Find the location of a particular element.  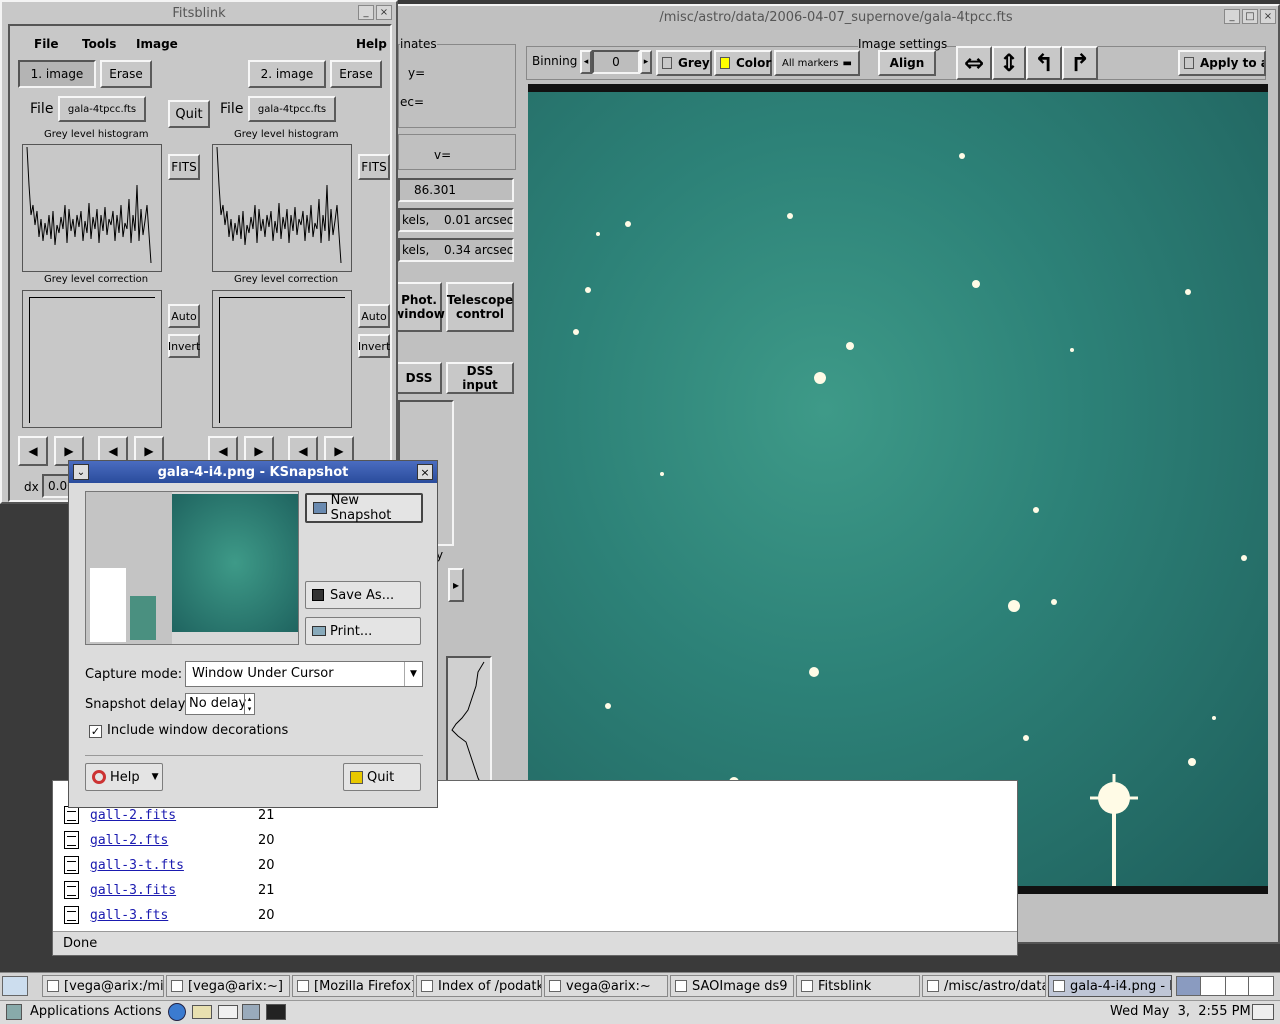

new-snapshot-button: New Snapshot is located at coordinates (364, 508).